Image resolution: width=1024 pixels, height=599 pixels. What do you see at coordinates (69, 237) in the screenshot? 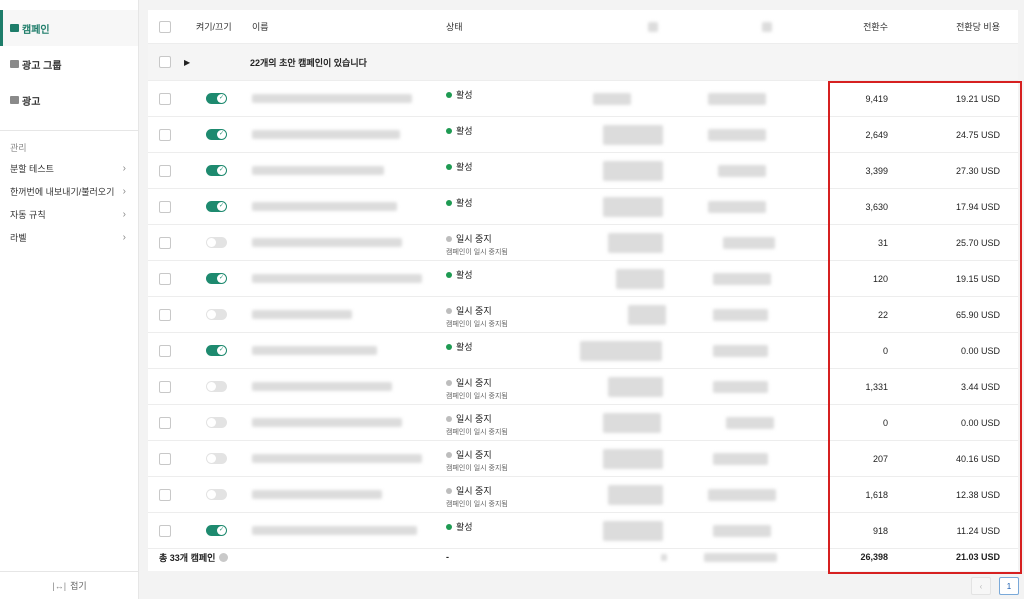
I see `sidebar-manage-item-3: 라벨 ›` at bounding box center [69, 237].